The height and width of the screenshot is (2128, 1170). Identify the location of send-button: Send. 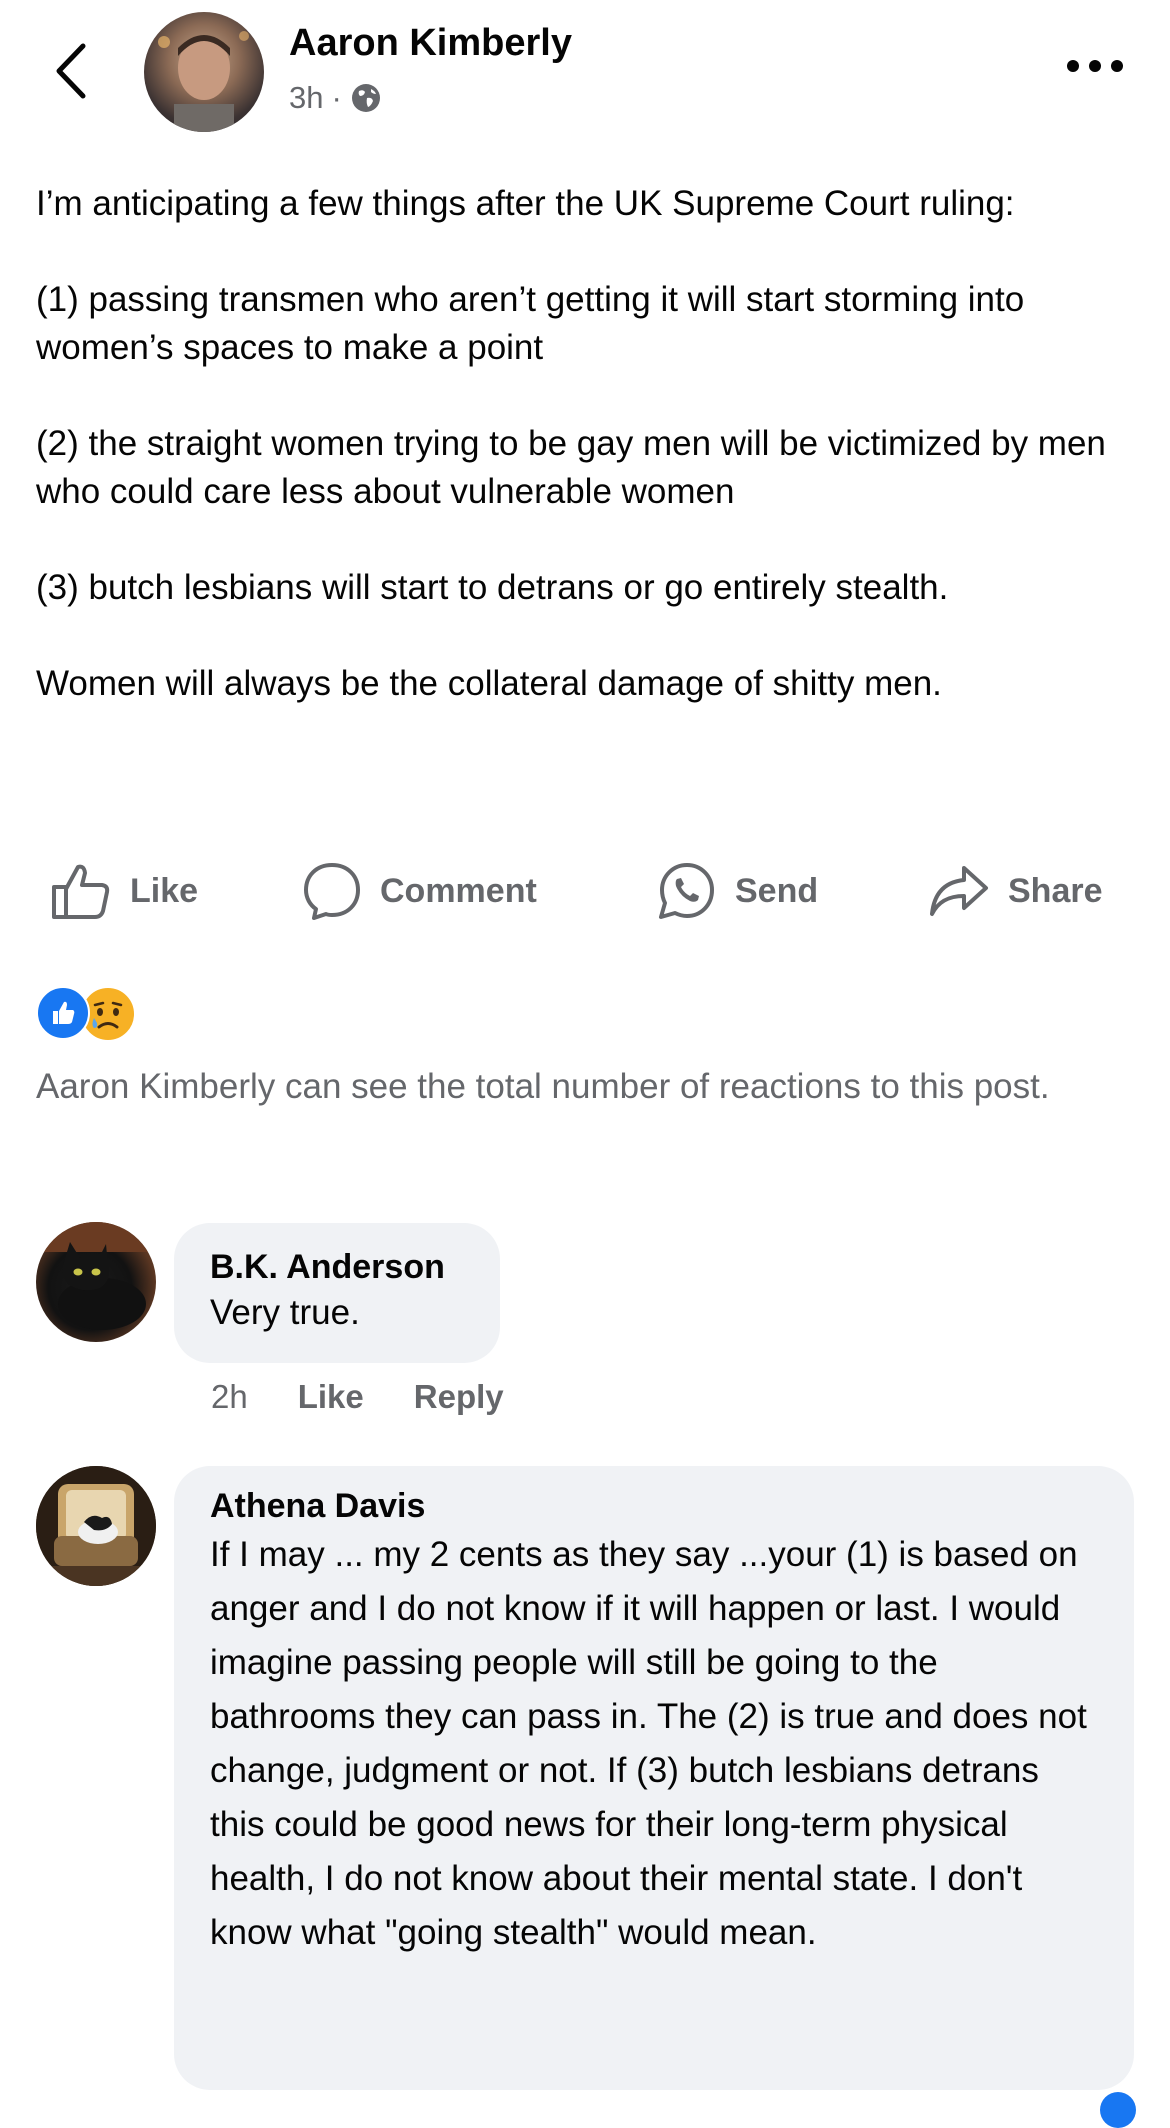
(737, 891).